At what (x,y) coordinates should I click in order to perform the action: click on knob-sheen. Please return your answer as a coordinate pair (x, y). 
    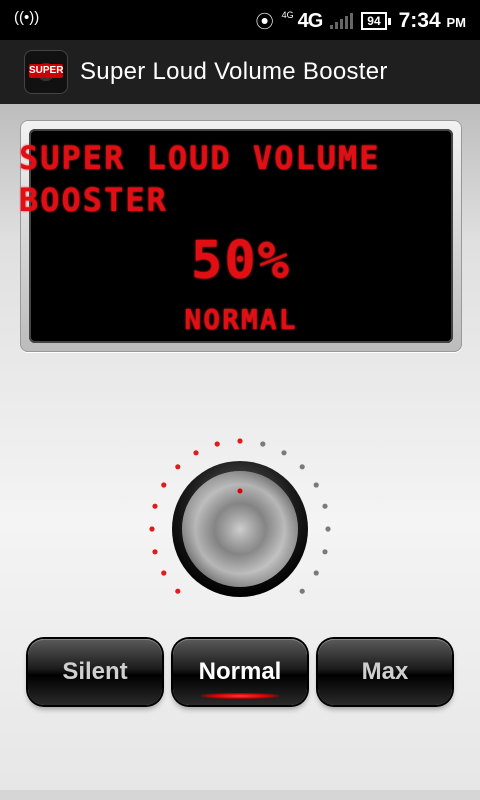
    Looking at the image, I should click on (240, 529).